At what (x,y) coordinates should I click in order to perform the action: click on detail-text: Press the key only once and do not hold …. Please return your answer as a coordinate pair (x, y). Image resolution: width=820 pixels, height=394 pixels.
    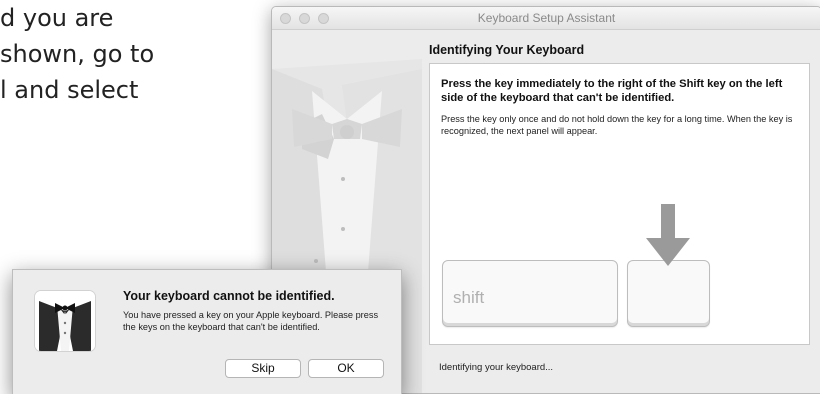
    Looking at the image, I should click on (617, 125).